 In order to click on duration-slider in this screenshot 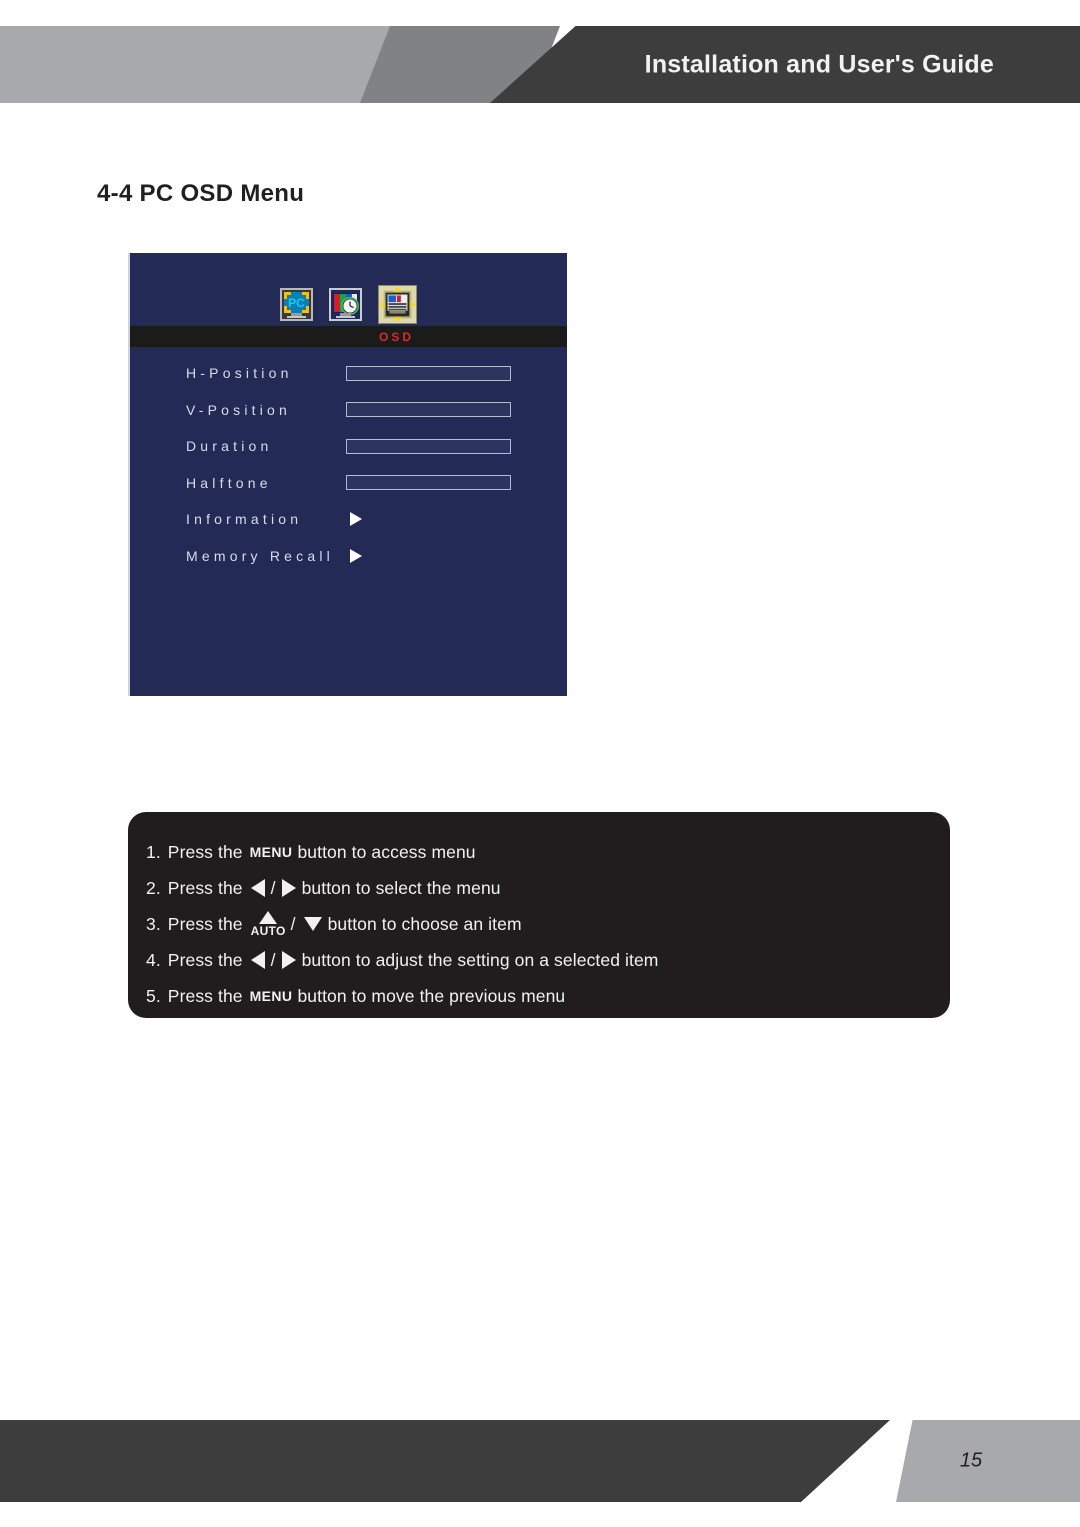, I will do `click(428, 446)`.